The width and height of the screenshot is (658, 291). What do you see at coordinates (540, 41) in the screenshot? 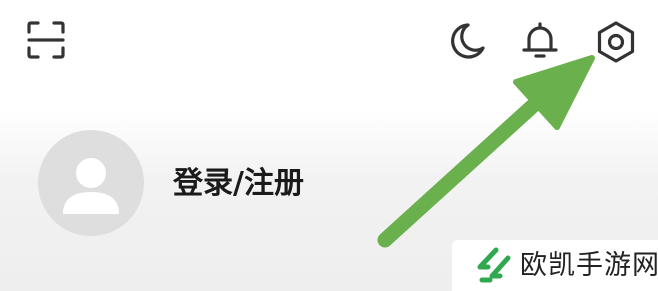
I see `bell-icon` at bounding box center [540, 41].